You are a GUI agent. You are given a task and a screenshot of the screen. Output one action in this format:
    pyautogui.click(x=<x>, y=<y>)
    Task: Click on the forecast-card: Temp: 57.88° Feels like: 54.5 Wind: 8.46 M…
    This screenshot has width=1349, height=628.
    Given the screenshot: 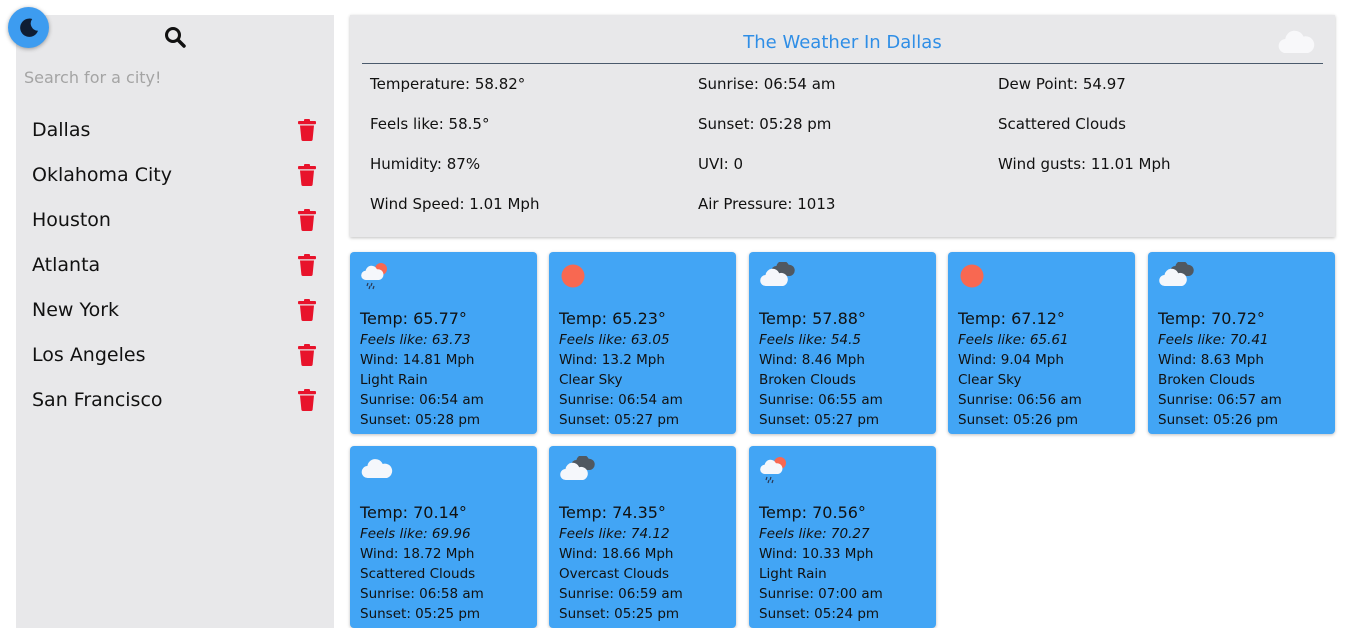 What is the action you would take?
    pyautogui.click(x=842, y=343)
    